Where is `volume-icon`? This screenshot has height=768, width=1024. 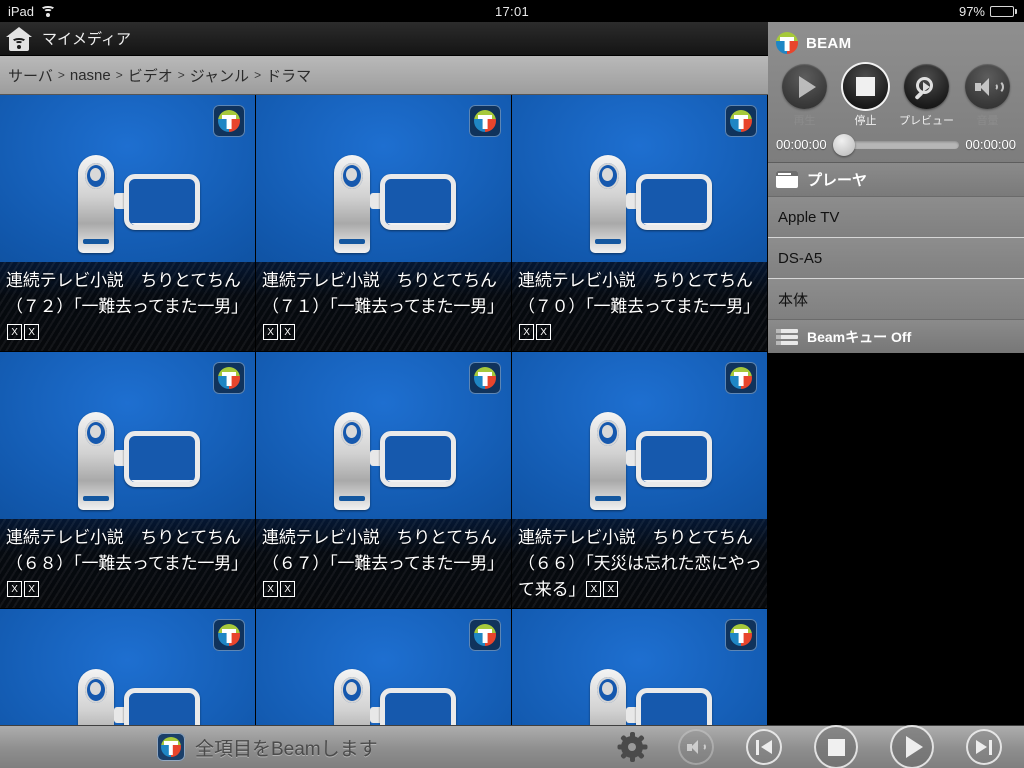
volume-icon is located at coordinates (987, 86).